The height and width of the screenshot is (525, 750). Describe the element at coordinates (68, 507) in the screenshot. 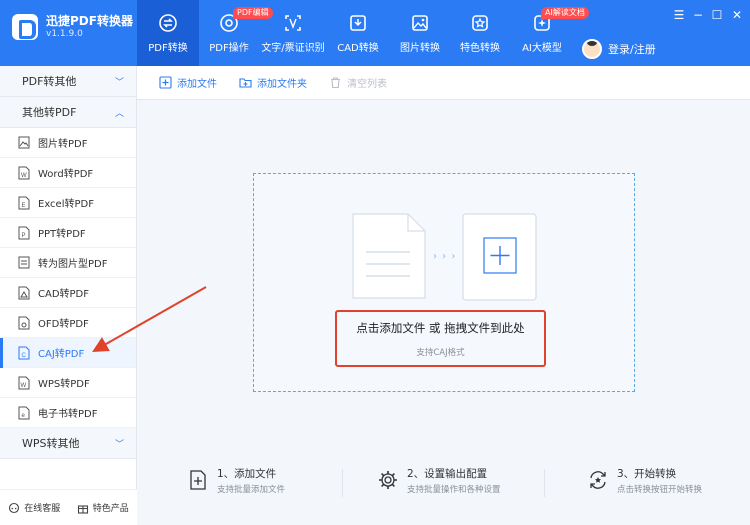

I see `sidebar-footer: 在线客服 特色产品` at that location.